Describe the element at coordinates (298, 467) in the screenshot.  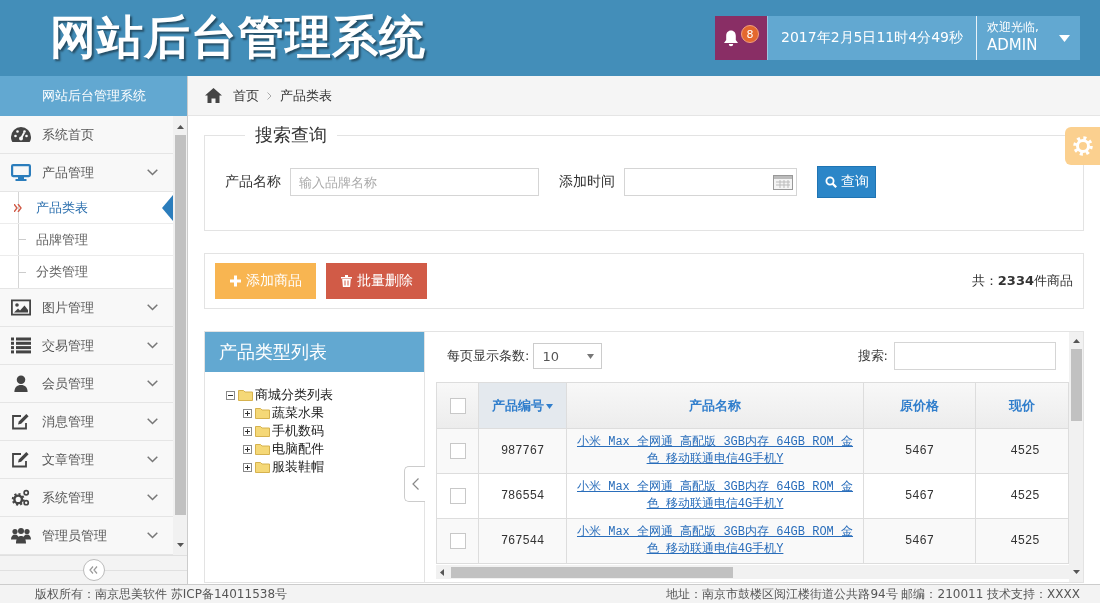
I see `tree-node-label: 服装鞋帽` at that location.